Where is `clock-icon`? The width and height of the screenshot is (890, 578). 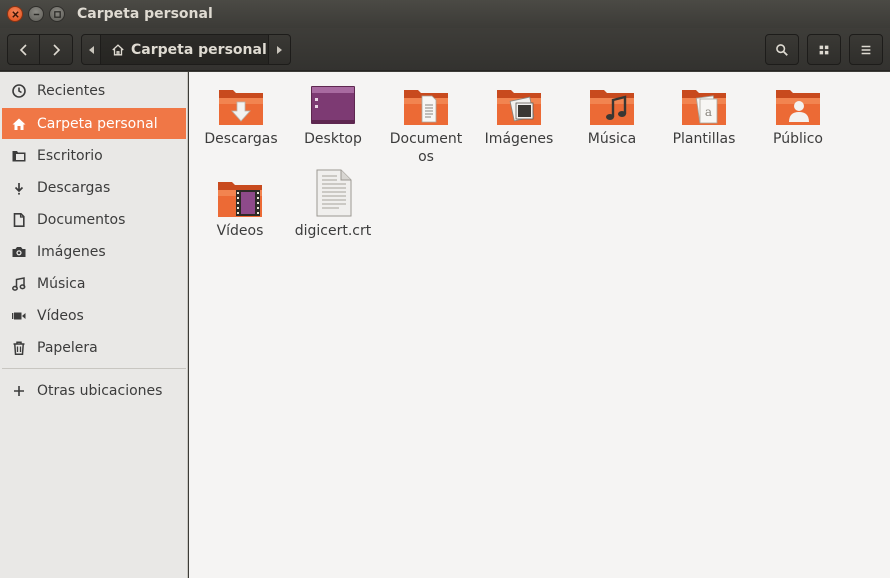 clock-icon is located at coordinates (19, 90).